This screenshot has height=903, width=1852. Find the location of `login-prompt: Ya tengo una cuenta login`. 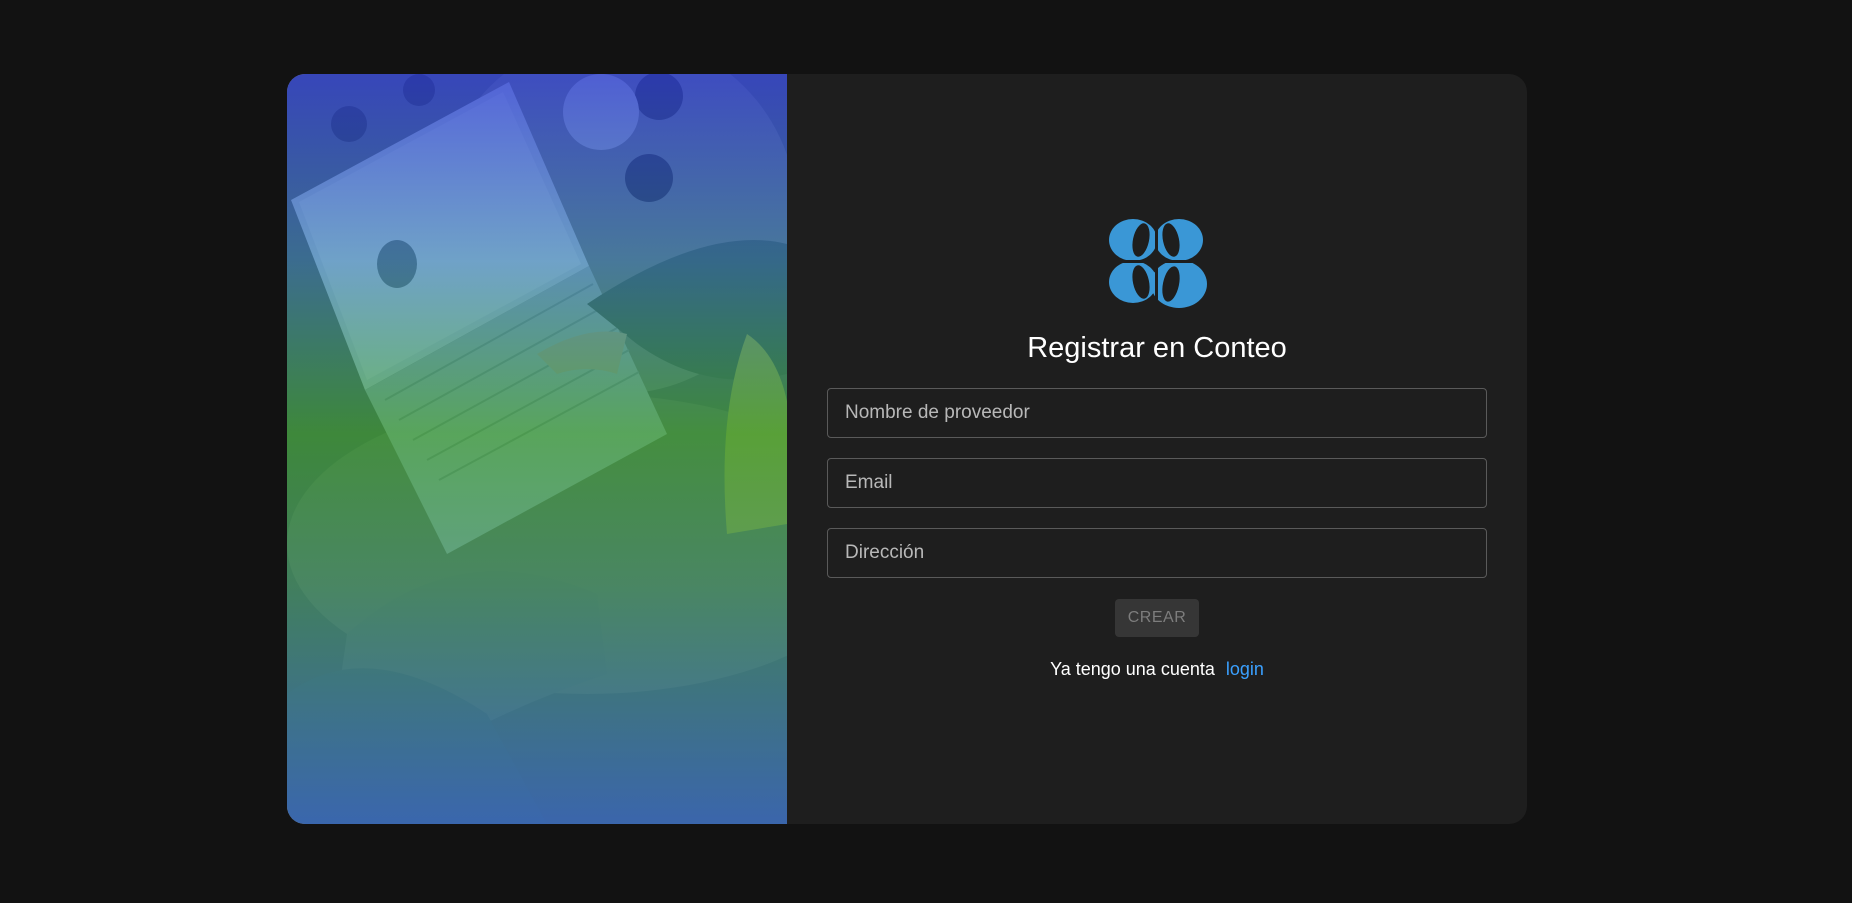

login-prompt: Ya tengo una cuenta login is located at coordinates (1157, 669).